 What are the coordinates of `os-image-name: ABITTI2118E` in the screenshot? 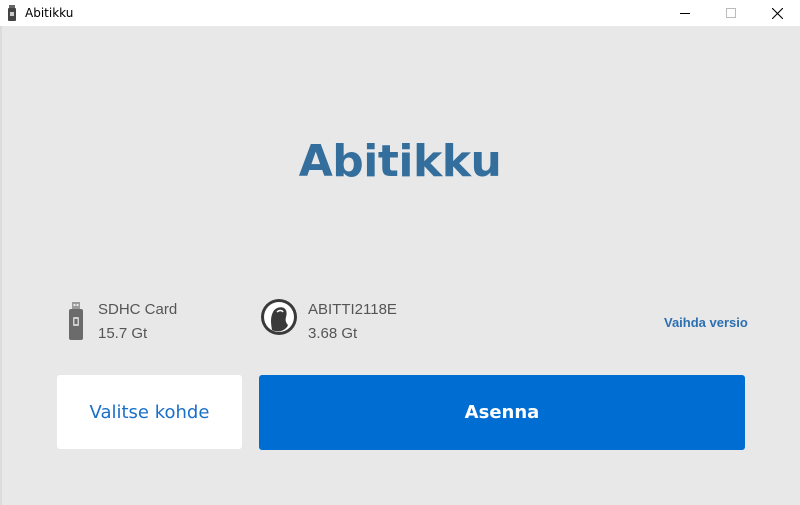 It's located at (352, 309).